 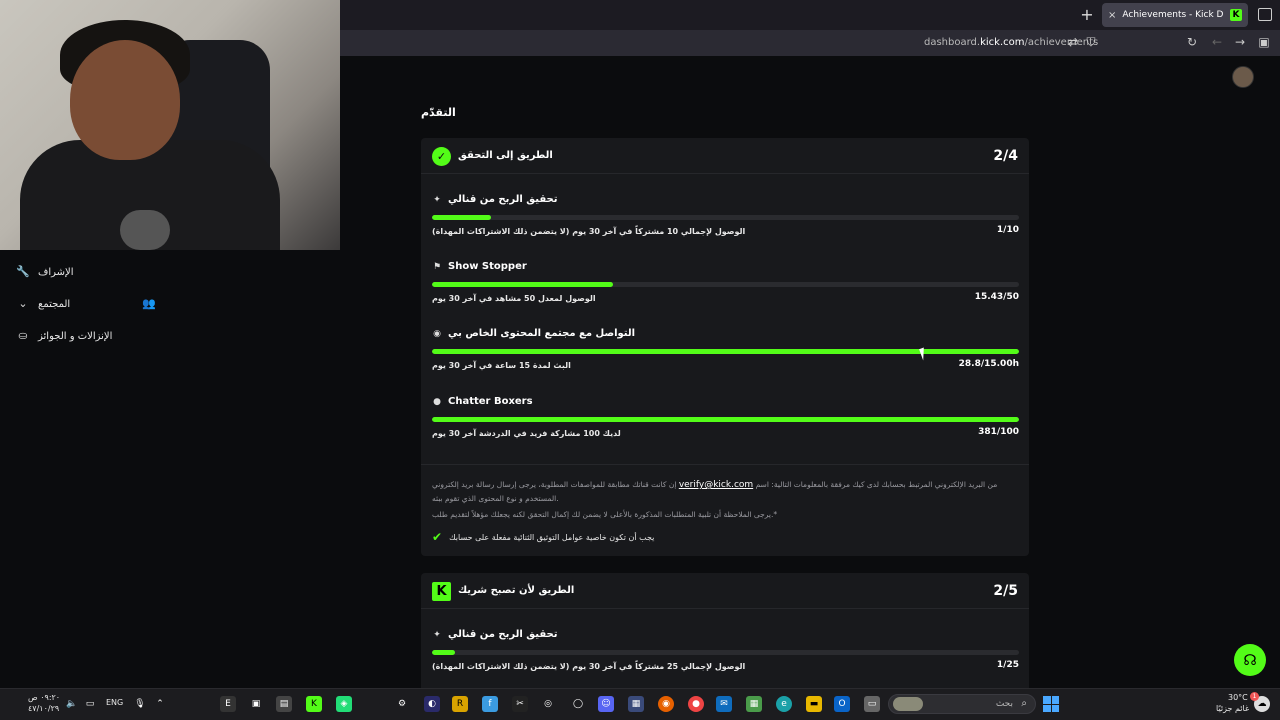 What do you see at coordinates (314, 704) in the screenshot?
I see `kick-app-icon: K` at bounding box center [314, 704].